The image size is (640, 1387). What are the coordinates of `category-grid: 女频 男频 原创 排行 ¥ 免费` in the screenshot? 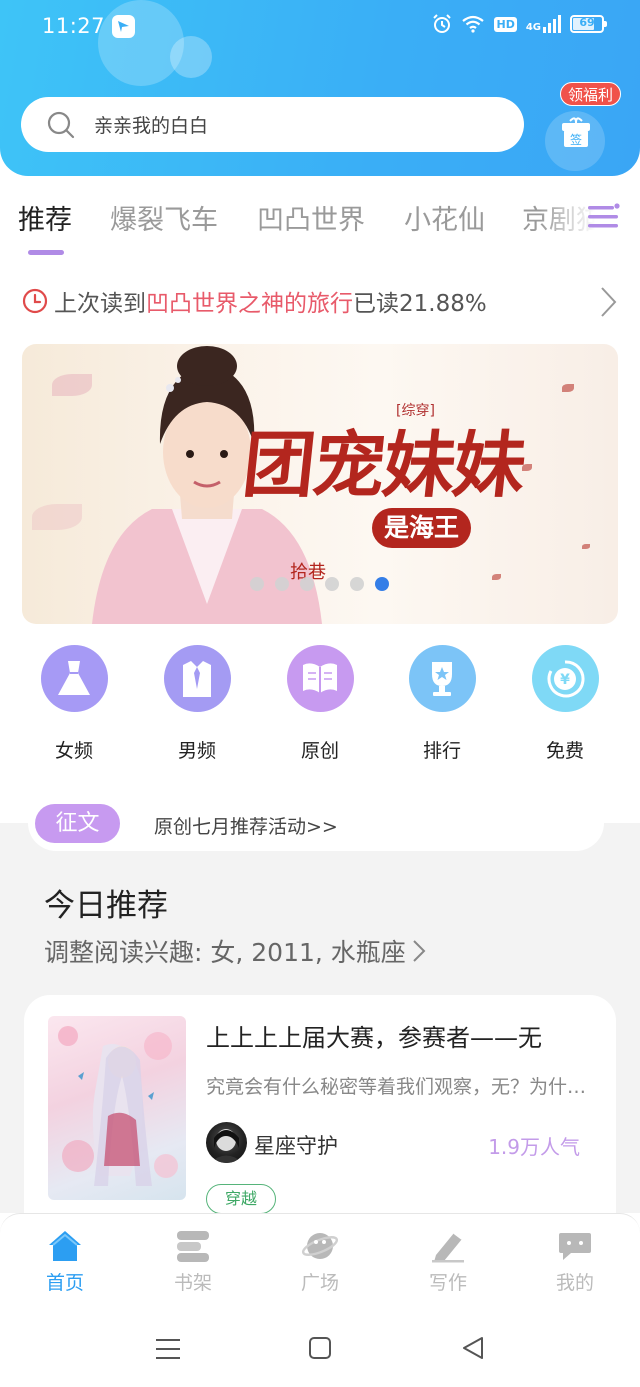 It's located at (320, 710).